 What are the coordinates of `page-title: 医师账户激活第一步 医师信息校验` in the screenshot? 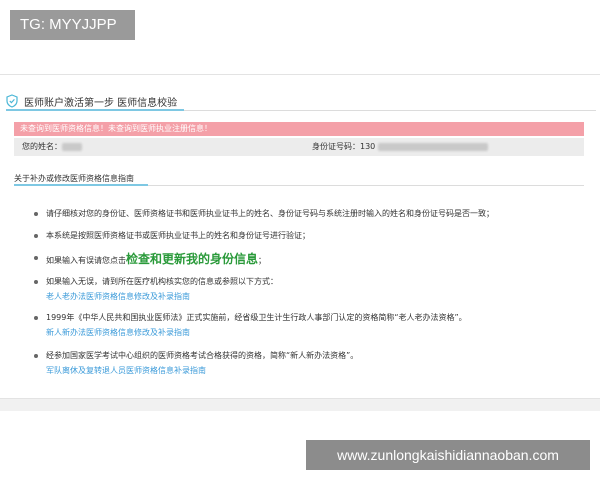 It's located at (101, 103).